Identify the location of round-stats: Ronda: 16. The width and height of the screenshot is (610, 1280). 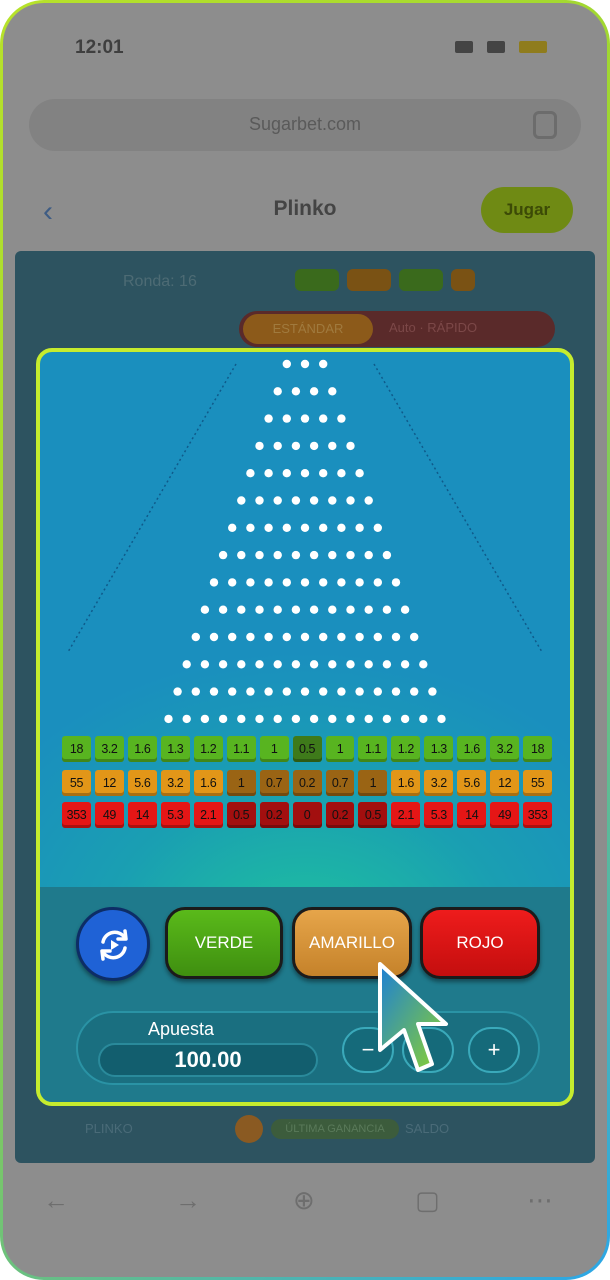
(160, 281).